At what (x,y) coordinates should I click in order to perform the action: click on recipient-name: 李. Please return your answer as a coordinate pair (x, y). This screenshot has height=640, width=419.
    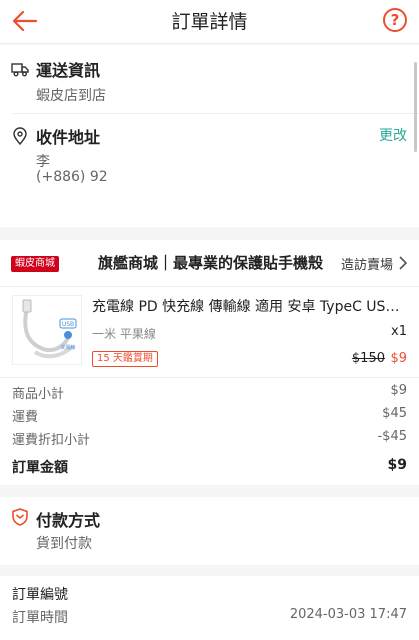
    Looking at the image, I should click on (43, 162).